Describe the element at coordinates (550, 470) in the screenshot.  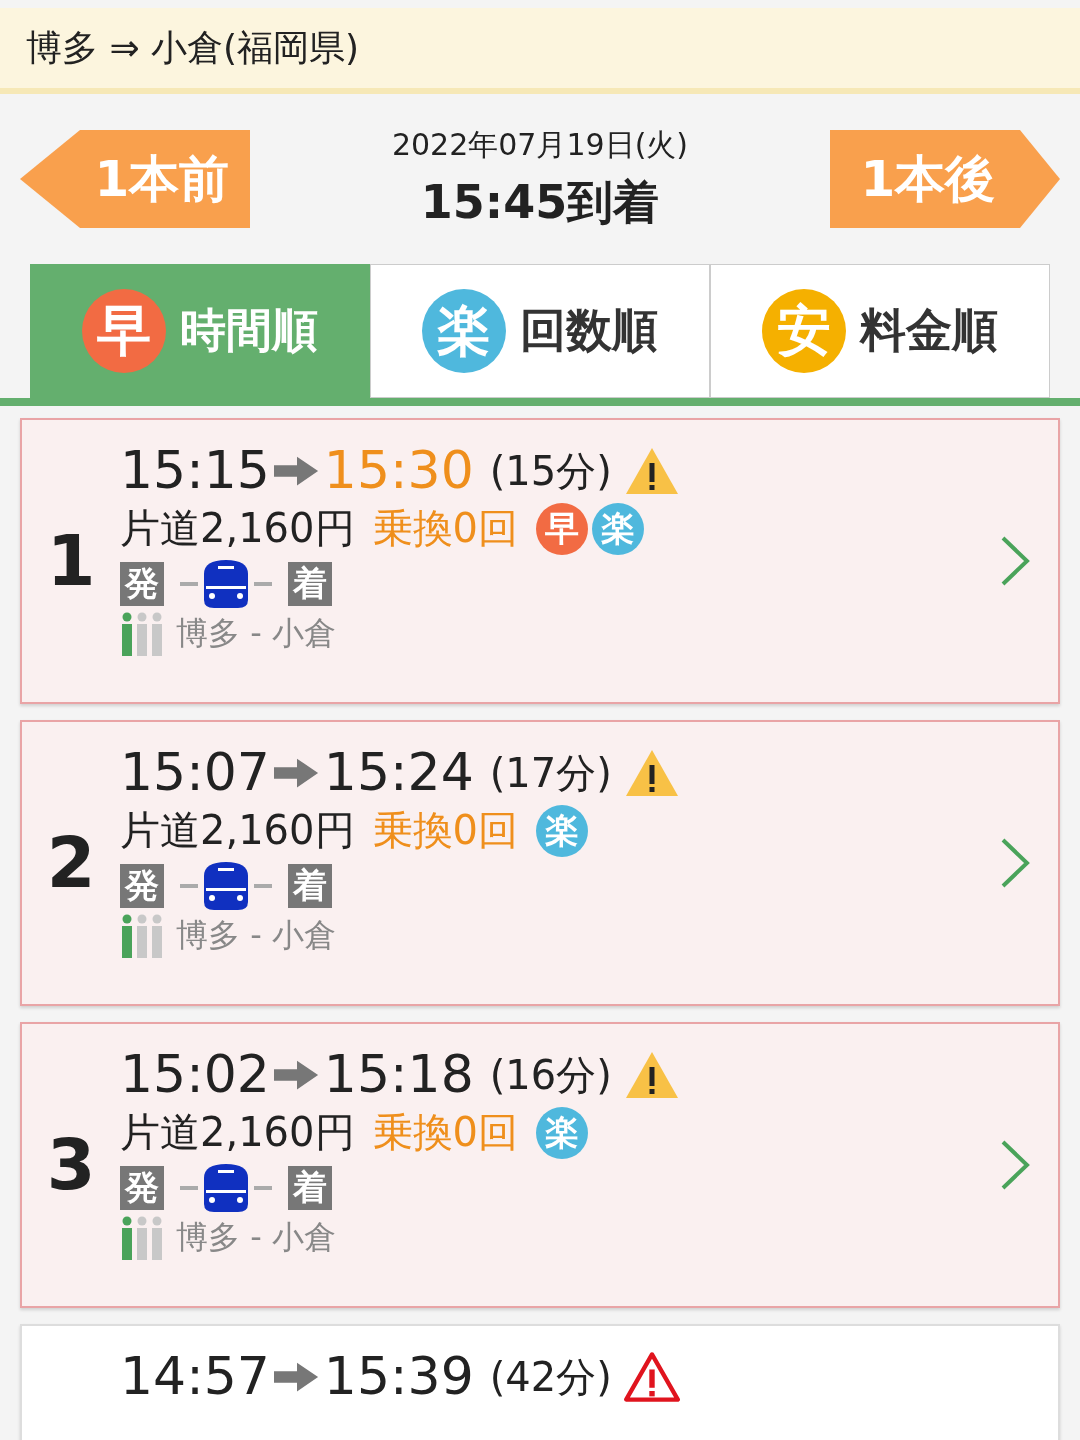
I see `duration: (15分)` at that location.